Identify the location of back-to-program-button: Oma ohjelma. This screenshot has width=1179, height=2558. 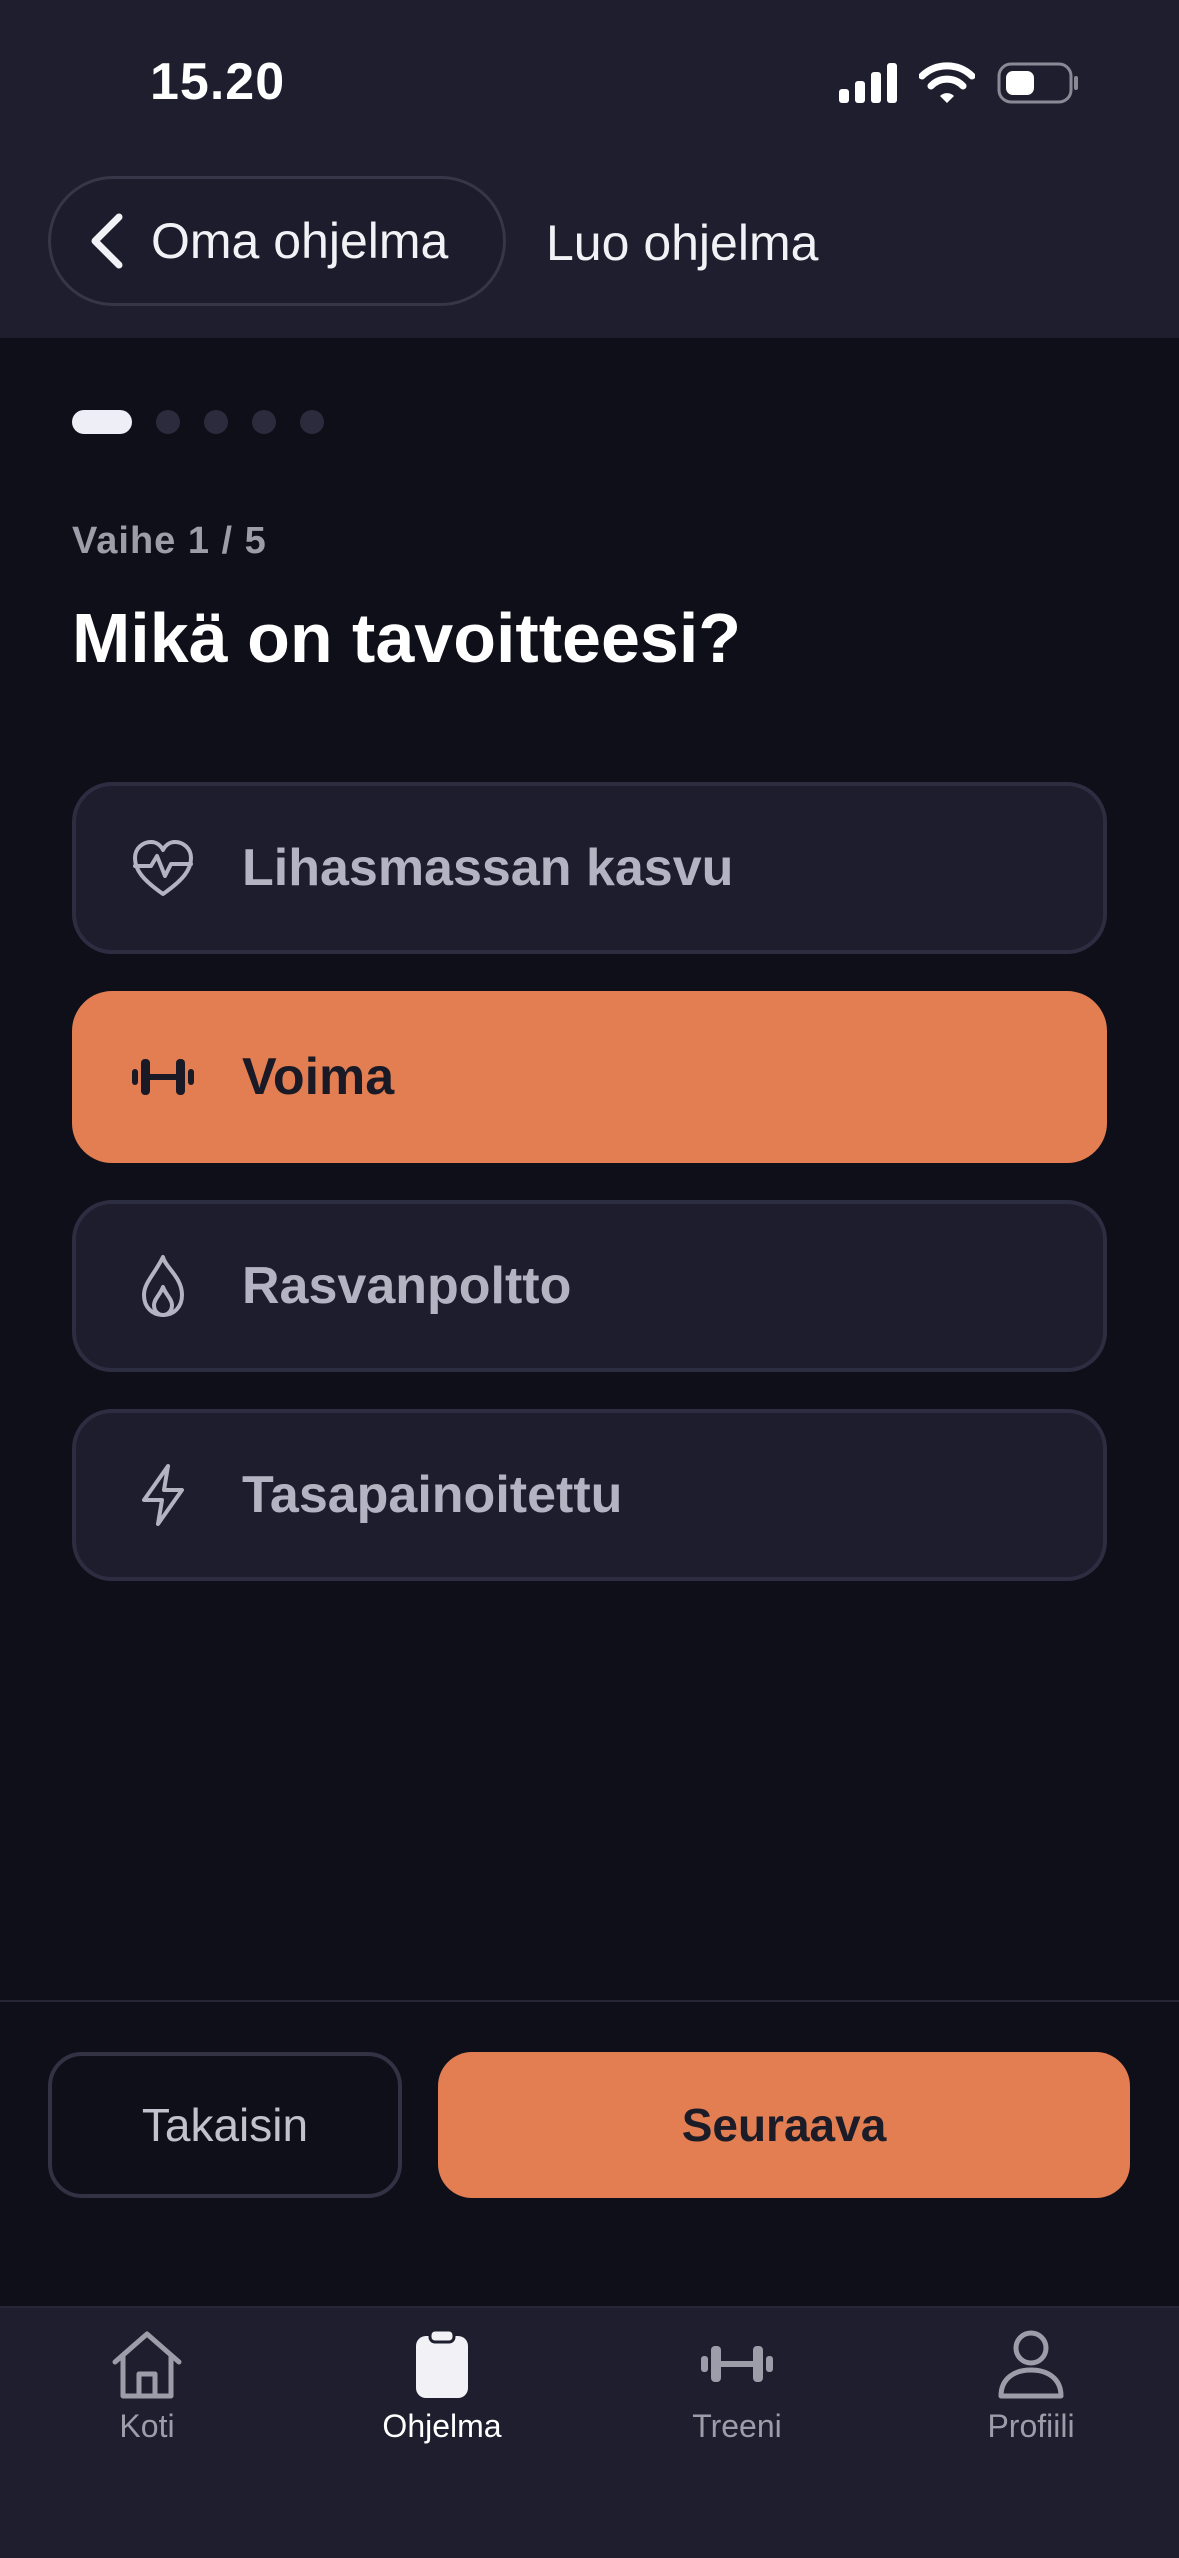
(277, 241).